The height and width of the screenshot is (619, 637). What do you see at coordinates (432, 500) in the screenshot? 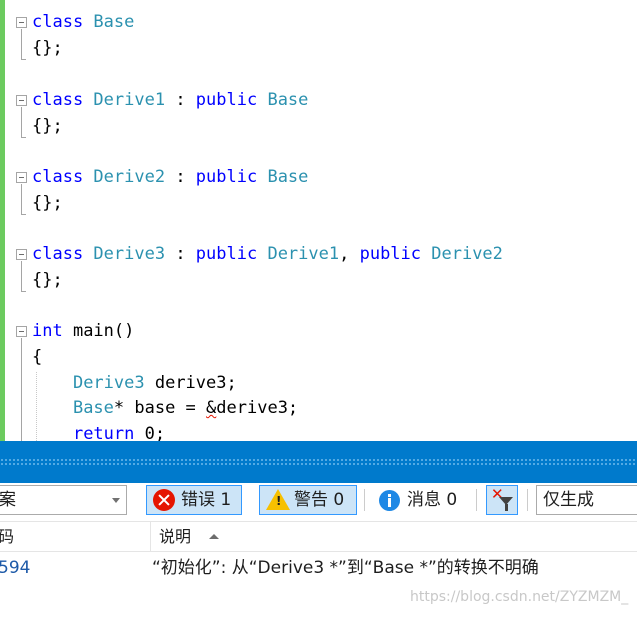
I see `messages-filter-label: 消息 0` at bounding box center [432, 500].